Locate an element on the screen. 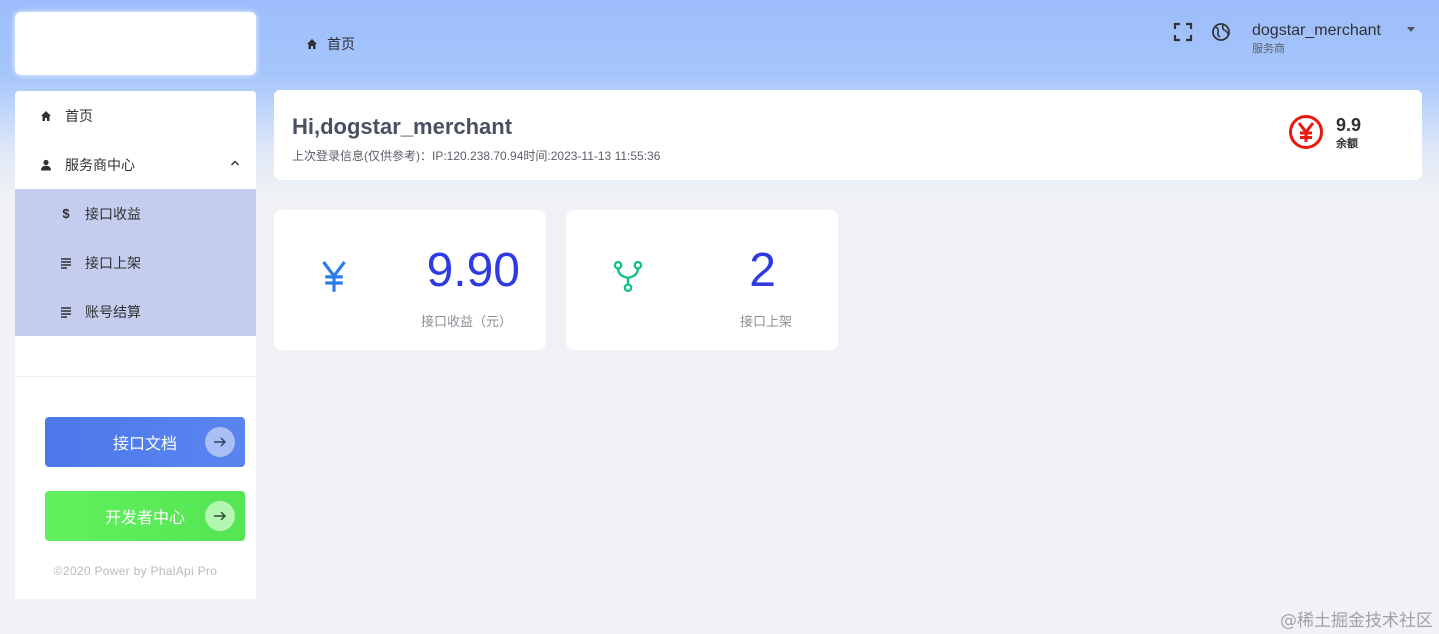 This screenshot has width=1439, height=634. stat-label: 接口收益（元） is located at coordinates (466, 321).